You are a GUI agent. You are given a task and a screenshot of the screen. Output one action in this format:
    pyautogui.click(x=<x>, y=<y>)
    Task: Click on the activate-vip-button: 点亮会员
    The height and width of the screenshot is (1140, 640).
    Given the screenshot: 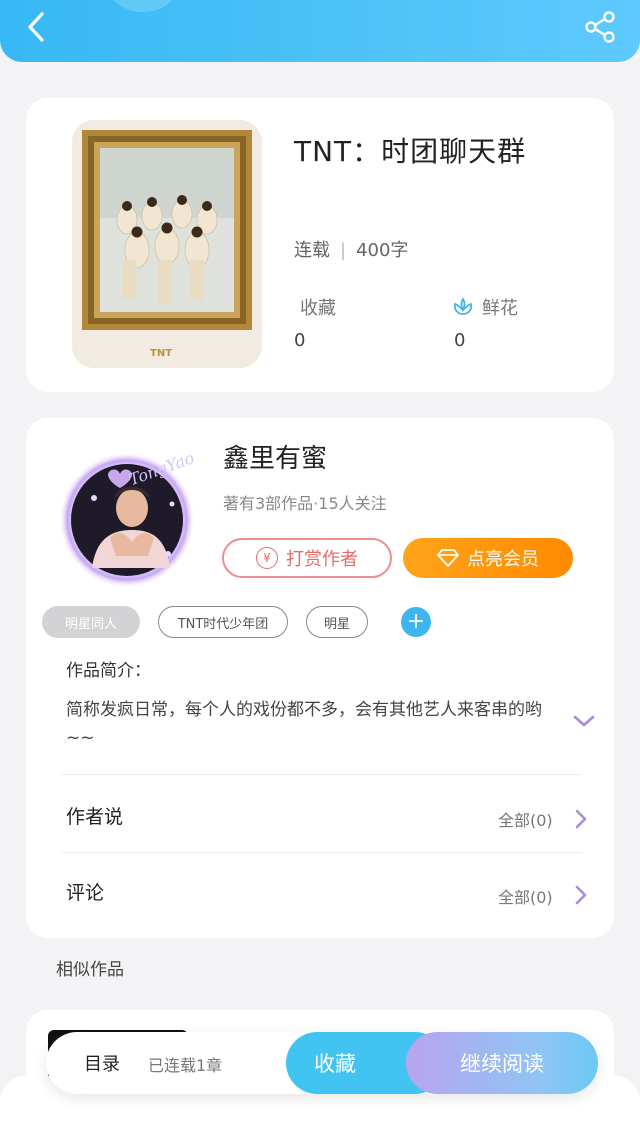 What is the action you would take?
    pyautogui.click(x=488, y=558)
    